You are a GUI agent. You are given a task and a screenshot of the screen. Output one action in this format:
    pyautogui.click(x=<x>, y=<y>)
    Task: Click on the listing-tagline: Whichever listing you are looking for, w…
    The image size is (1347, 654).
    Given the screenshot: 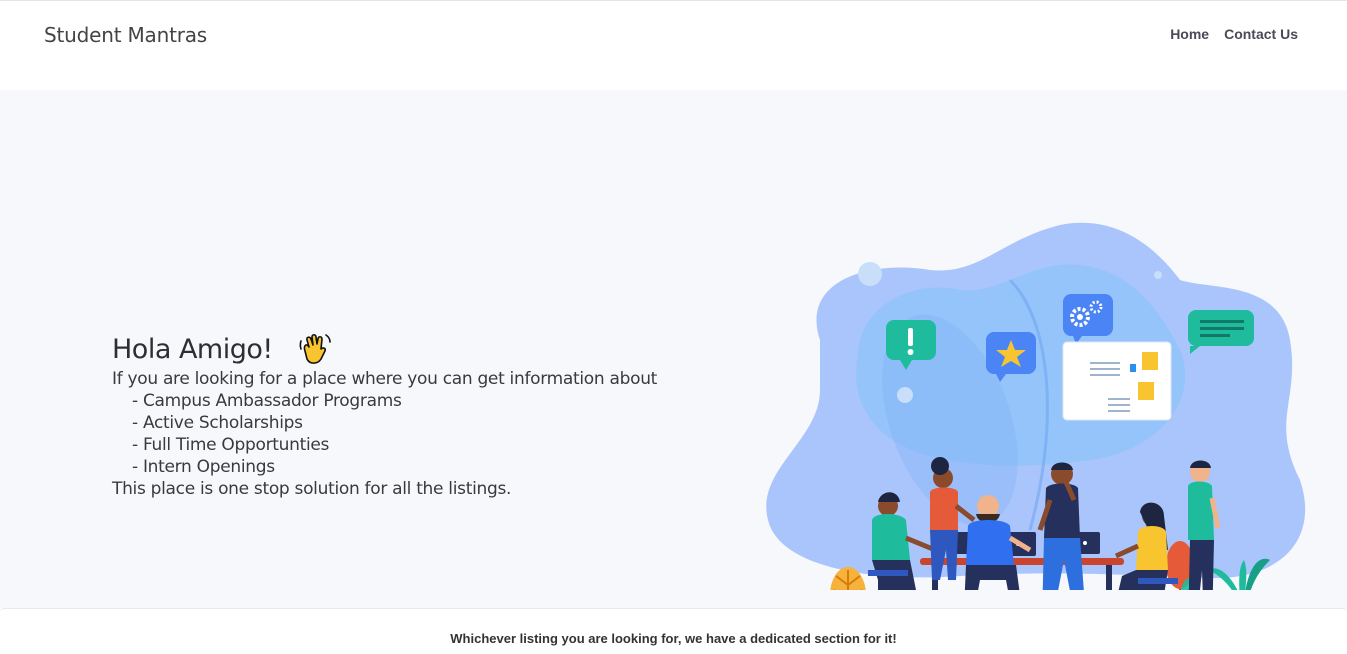 What is the action you would take?
    pyautogui.click(x=673, y=638)
    